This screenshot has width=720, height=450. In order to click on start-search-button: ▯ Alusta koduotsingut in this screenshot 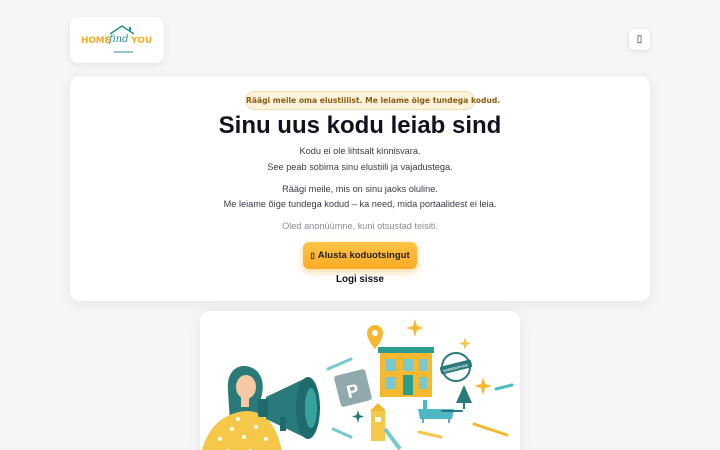, I will do `click(360, 255)`.